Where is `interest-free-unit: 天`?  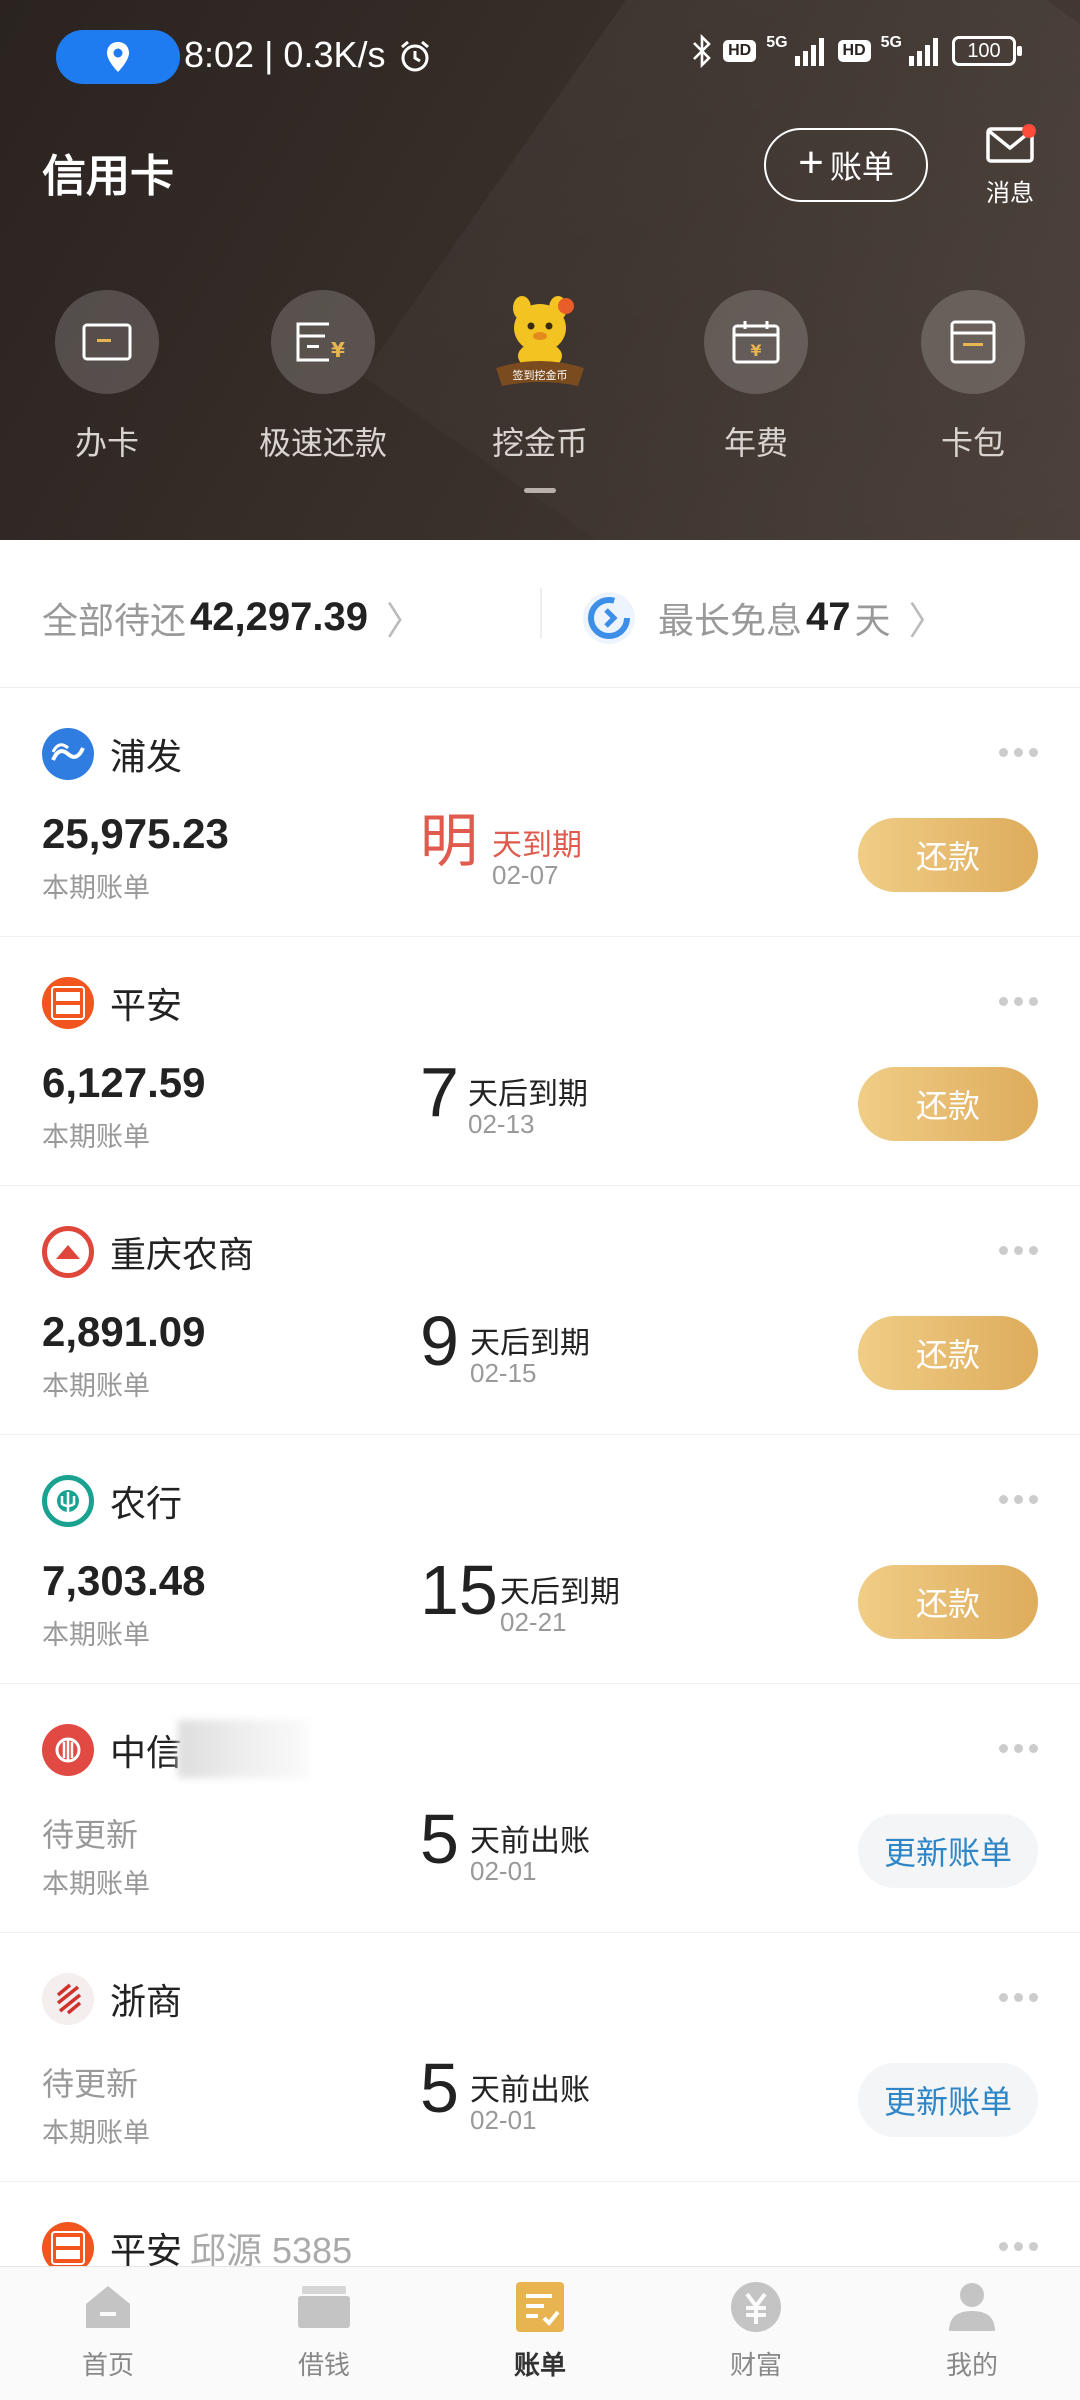 interest-free-unit: 天 is located at coordinates (872, 620).